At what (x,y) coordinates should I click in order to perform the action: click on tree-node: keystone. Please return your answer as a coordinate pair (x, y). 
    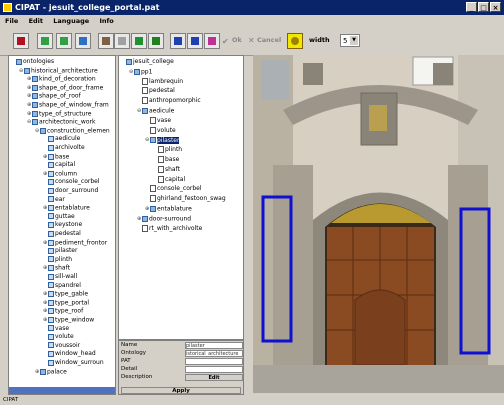
    Looking at the image, I should click on (62, 225).